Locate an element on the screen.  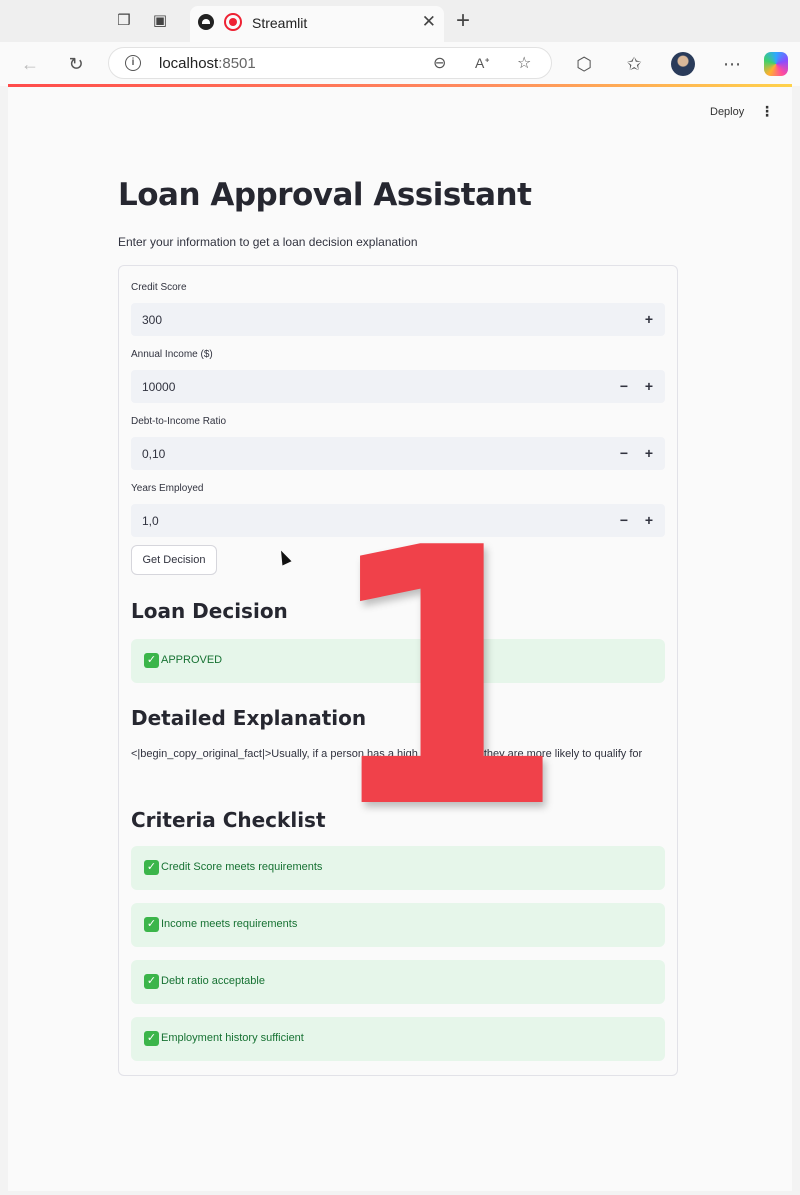
checklist-heading: Criteria Checklist is located at coordinates (228, 820).